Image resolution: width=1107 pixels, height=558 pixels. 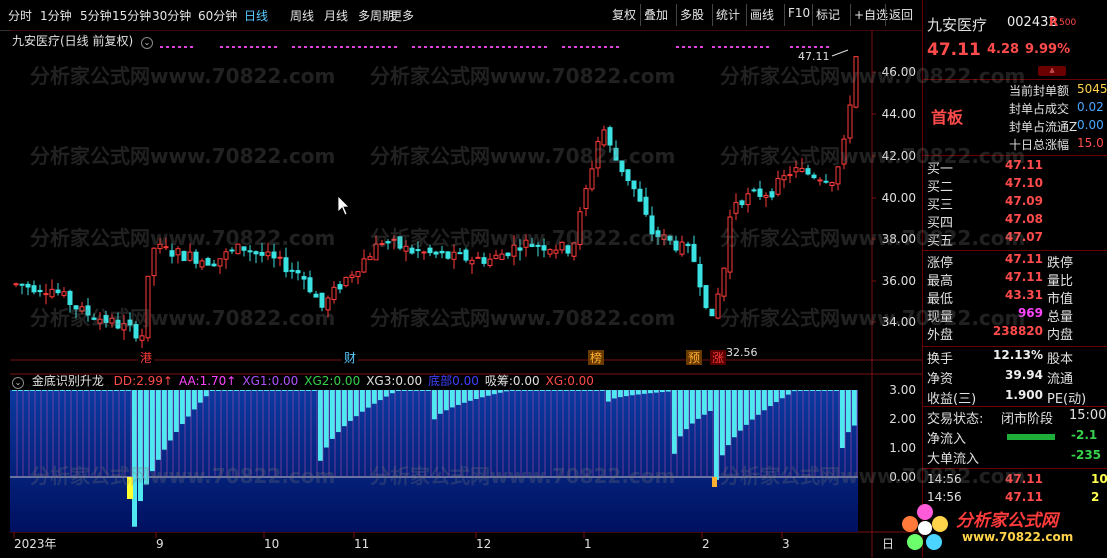 What do you see at coordinates (1016, 378) in the screenshot?
I see `stat-row: 净资 39.94 流通` at bounding box center [1016, 378].